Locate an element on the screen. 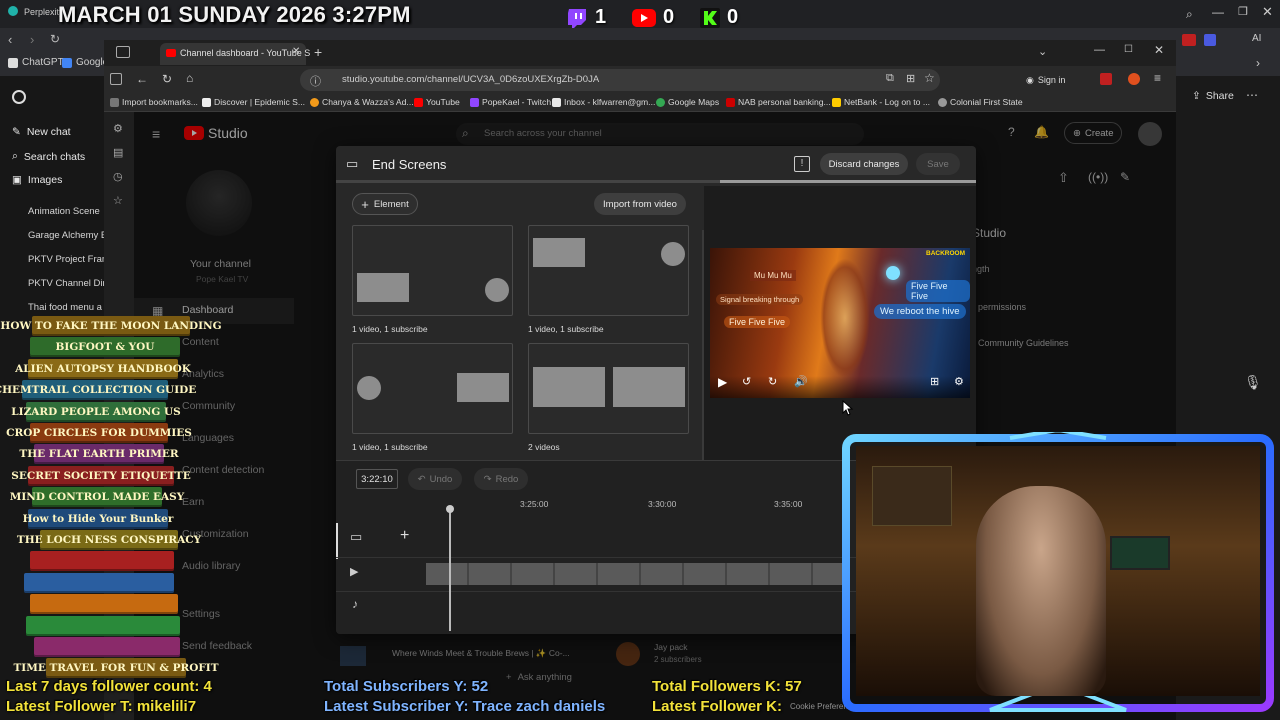 The image size is (1280, 720). studio-logo: Studio is located at coordinates (216, 133).